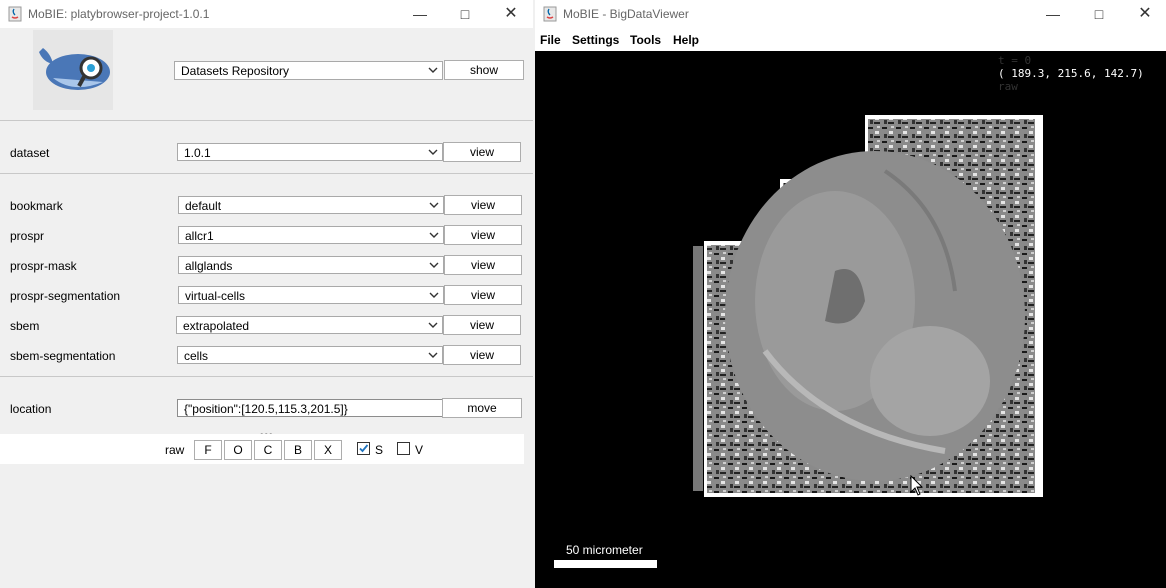  I want to click on menu-bar: File Settings Tools Help, so click(850, 39).